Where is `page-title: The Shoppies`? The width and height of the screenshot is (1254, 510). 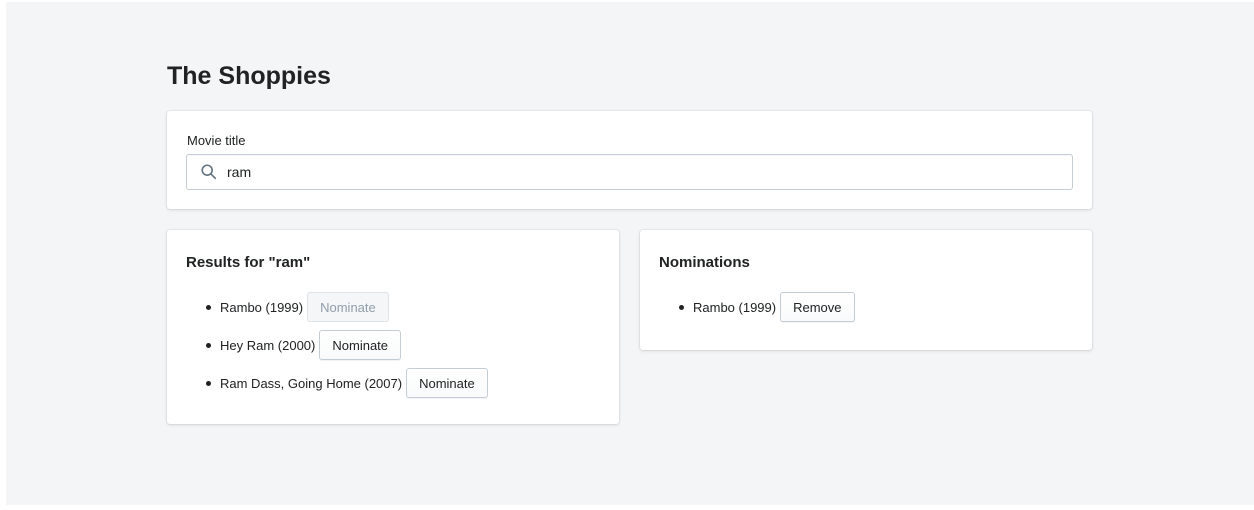 page-title: The Shoppies is located at coordinates (249, 76).